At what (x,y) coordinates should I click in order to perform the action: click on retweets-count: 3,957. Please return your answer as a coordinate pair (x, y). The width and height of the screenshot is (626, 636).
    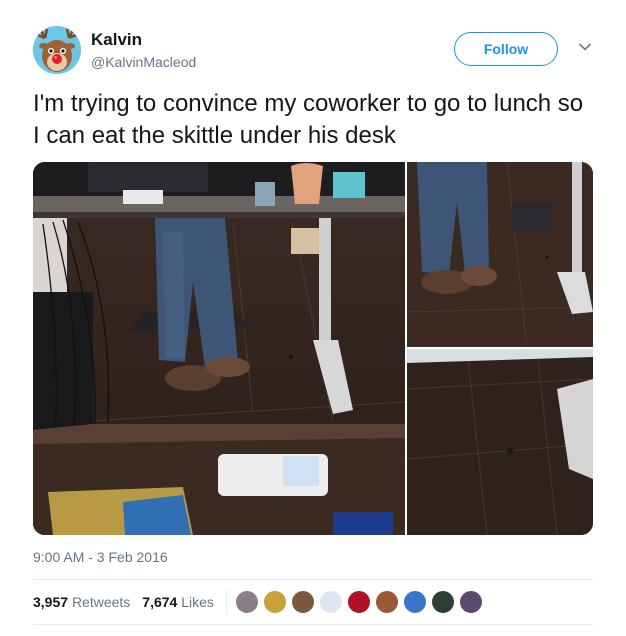
    Looking at the image, I should click on (51, 602).